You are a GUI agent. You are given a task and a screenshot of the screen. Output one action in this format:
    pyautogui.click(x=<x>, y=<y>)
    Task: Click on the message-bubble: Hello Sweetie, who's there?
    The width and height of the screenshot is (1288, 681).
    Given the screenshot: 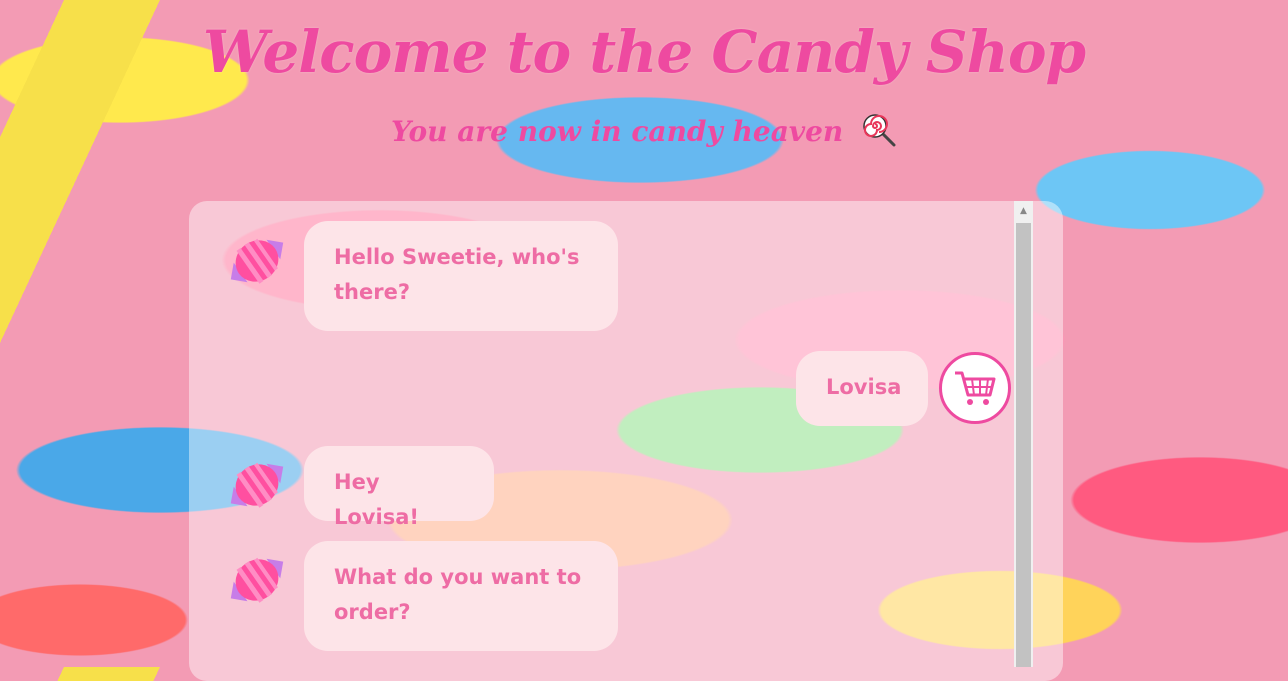 What is the action you would take?
    pyautogui.click(x=461, y=276)
    